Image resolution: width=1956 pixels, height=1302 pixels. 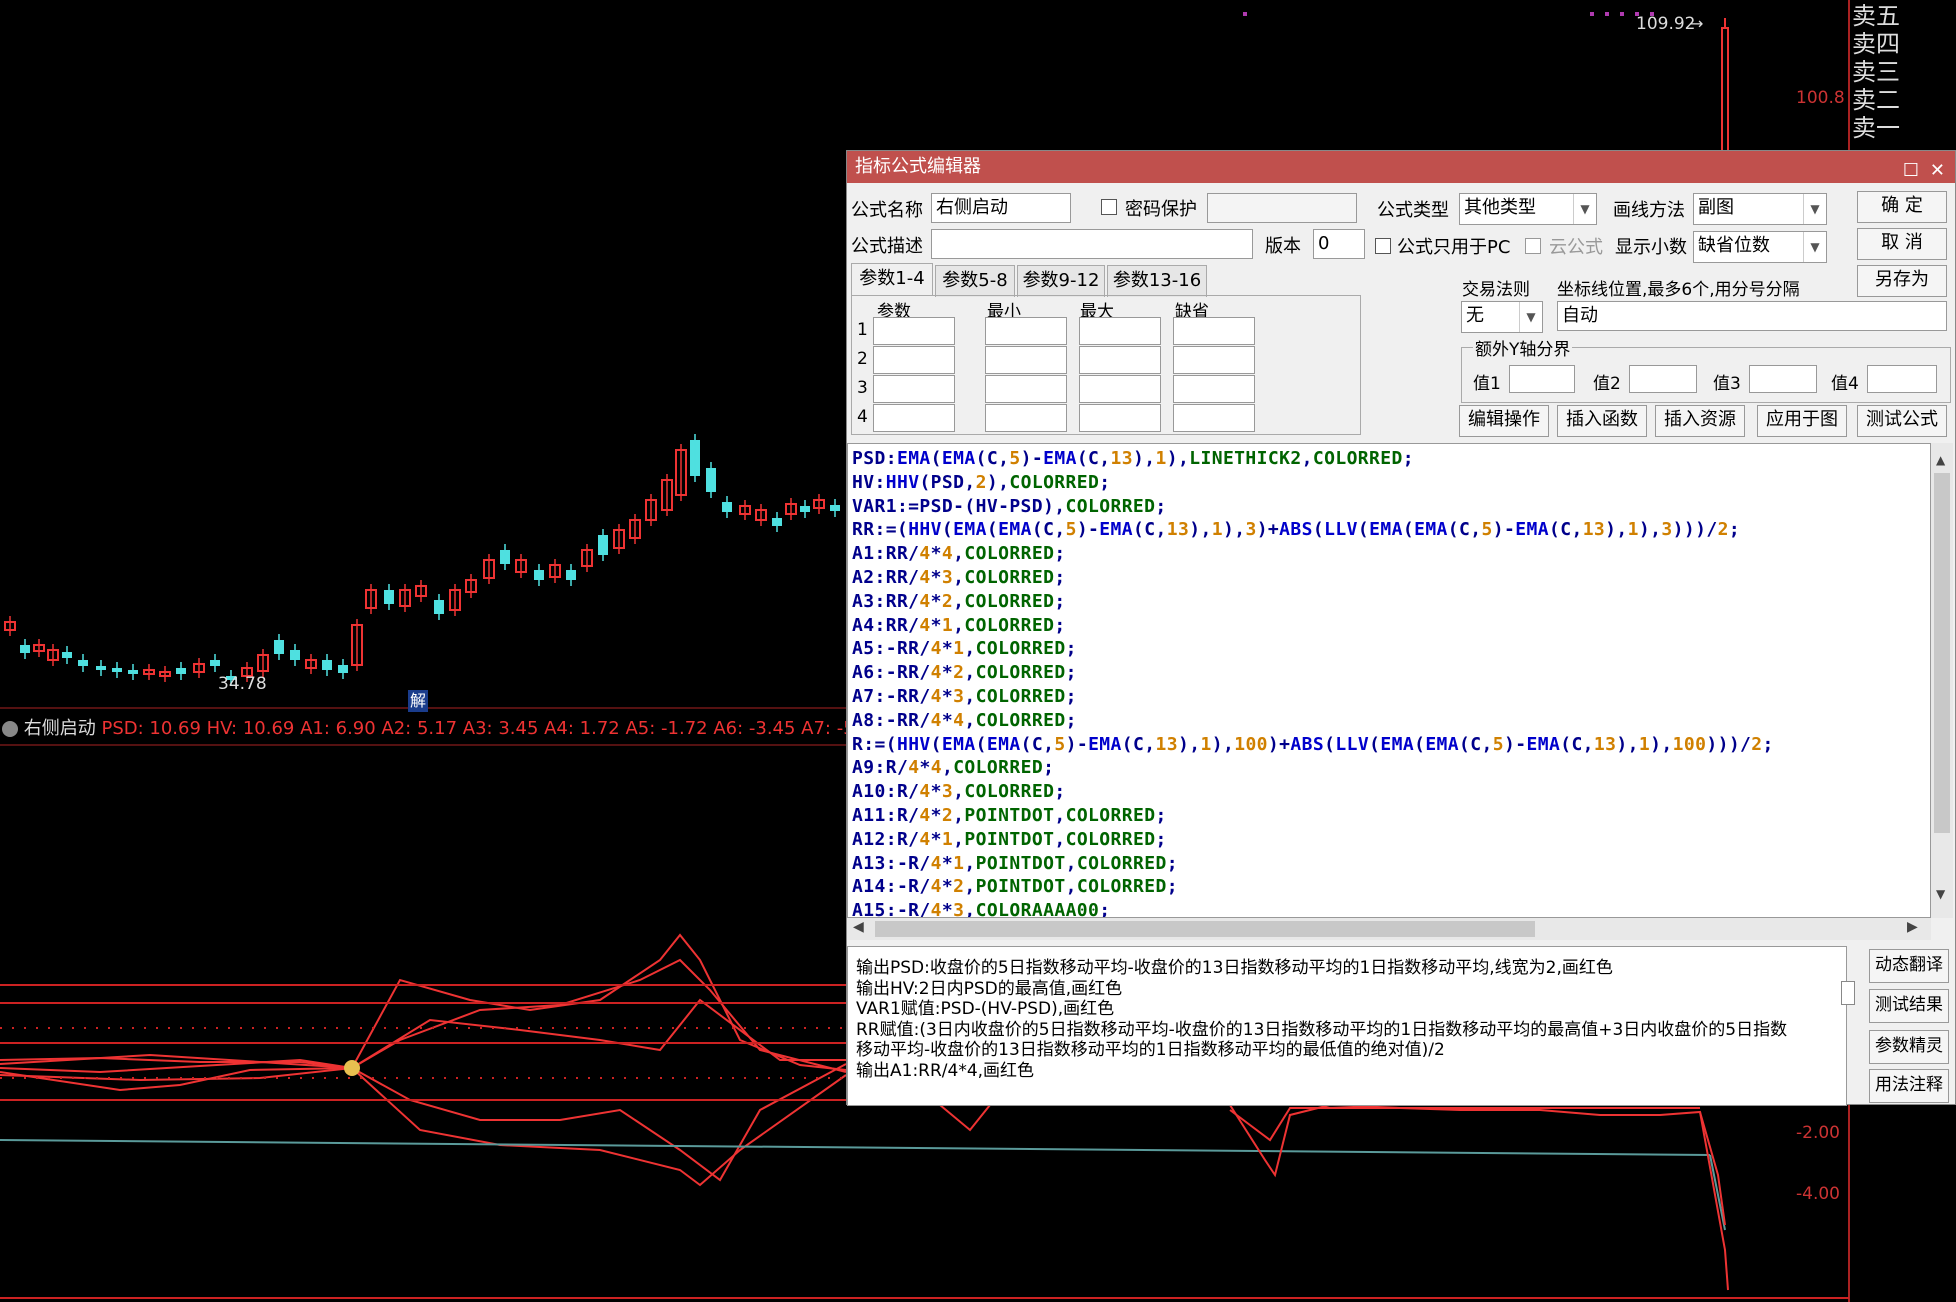 I want to click on test-result-button: 测试结果, so click(x=1909, y=1006).